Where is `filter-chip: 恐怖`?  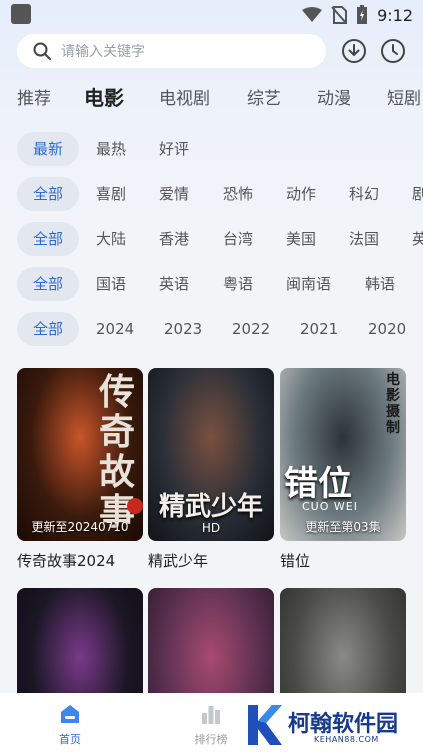
filter-chip: 恐怖 is located at coordinates (238, 194).